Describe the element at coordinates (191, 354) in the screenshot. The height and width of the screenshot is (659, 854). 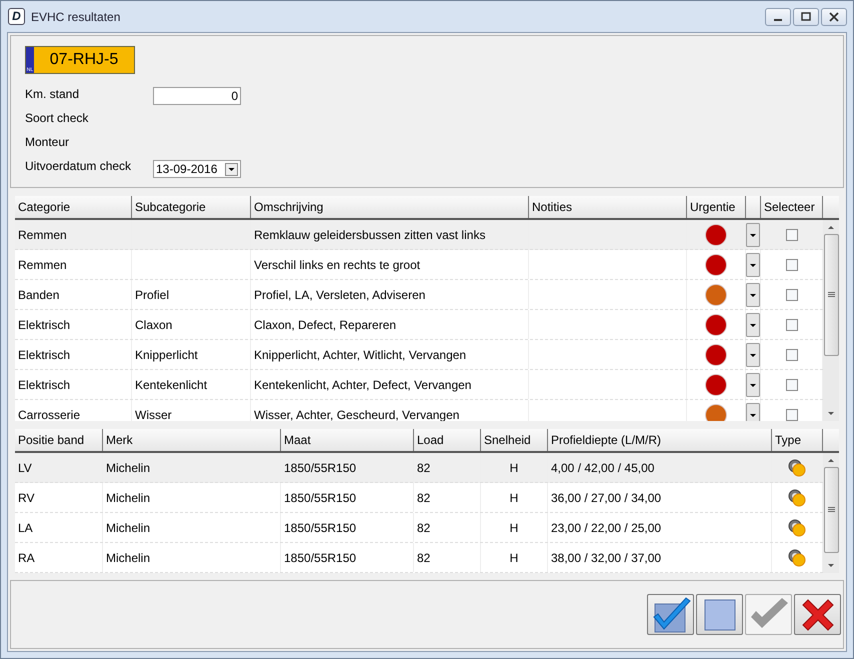
I see `table-cell: Knipperlicht` at that location.